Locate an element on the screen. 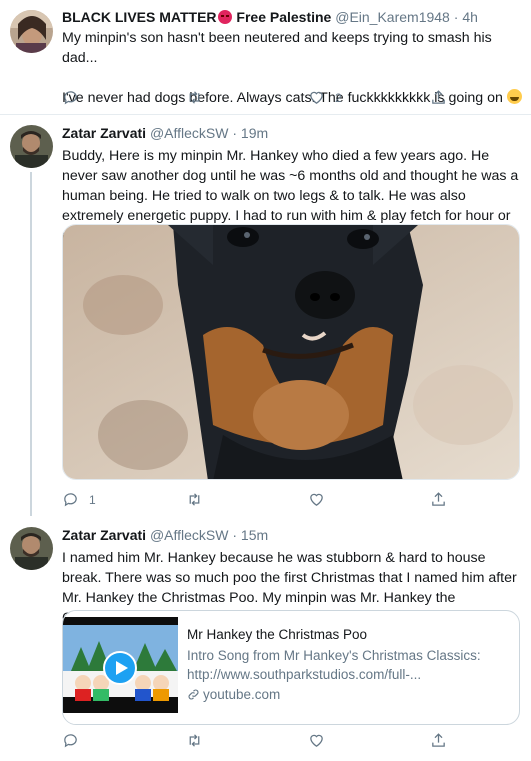 The height and width of the screenshot is (761, 531). card-domain: youtube.com is located at coordinates (242, 694).